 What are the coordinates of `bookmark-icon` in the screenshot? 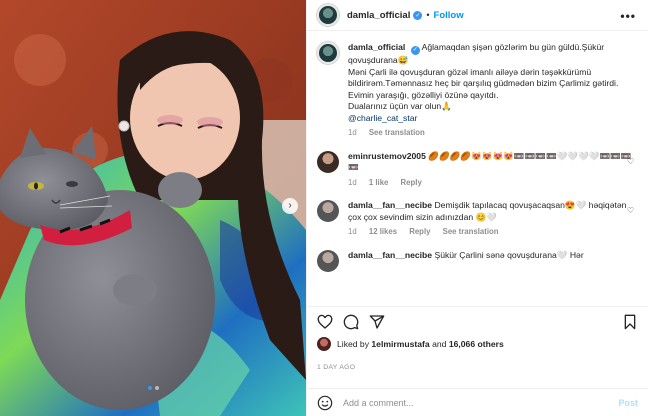 It's located at (630, 322).